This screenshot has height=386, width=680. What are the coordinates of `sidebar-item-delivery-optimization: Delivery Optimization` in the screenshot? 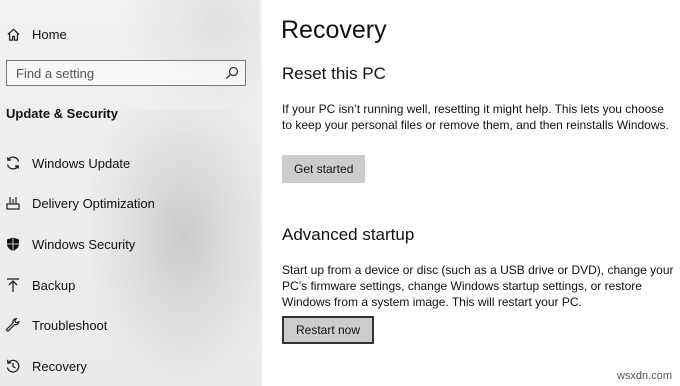 It's located at (131, 203).